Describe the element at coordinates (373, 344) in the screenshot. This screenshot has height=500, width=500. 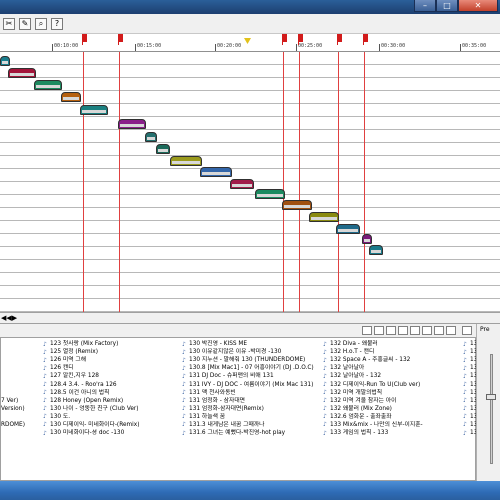
I see `list-item: ♪ 132 Diva - 왜불러` at that location.